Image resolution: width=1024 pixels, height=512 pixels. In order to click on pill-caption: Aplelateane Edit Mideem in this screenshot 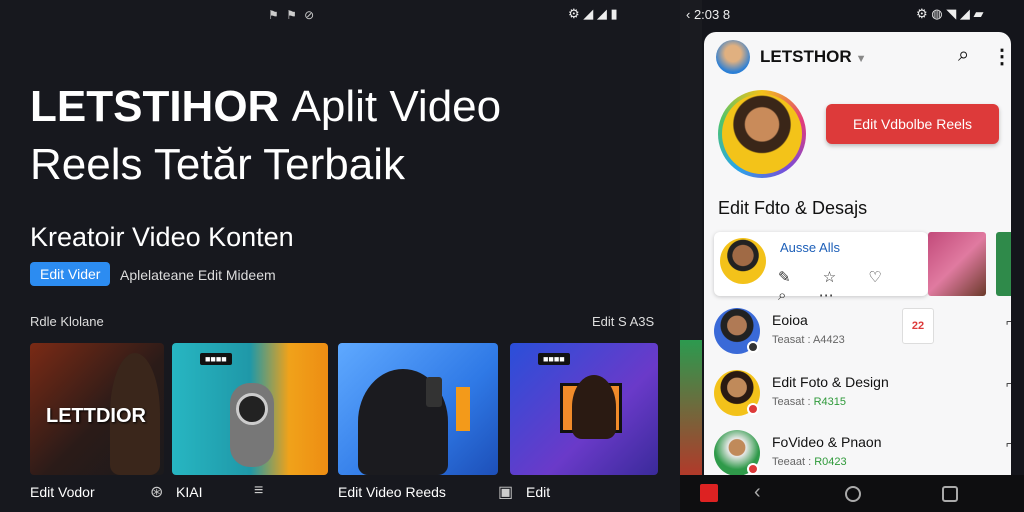, I will do `click(198, 275)`.